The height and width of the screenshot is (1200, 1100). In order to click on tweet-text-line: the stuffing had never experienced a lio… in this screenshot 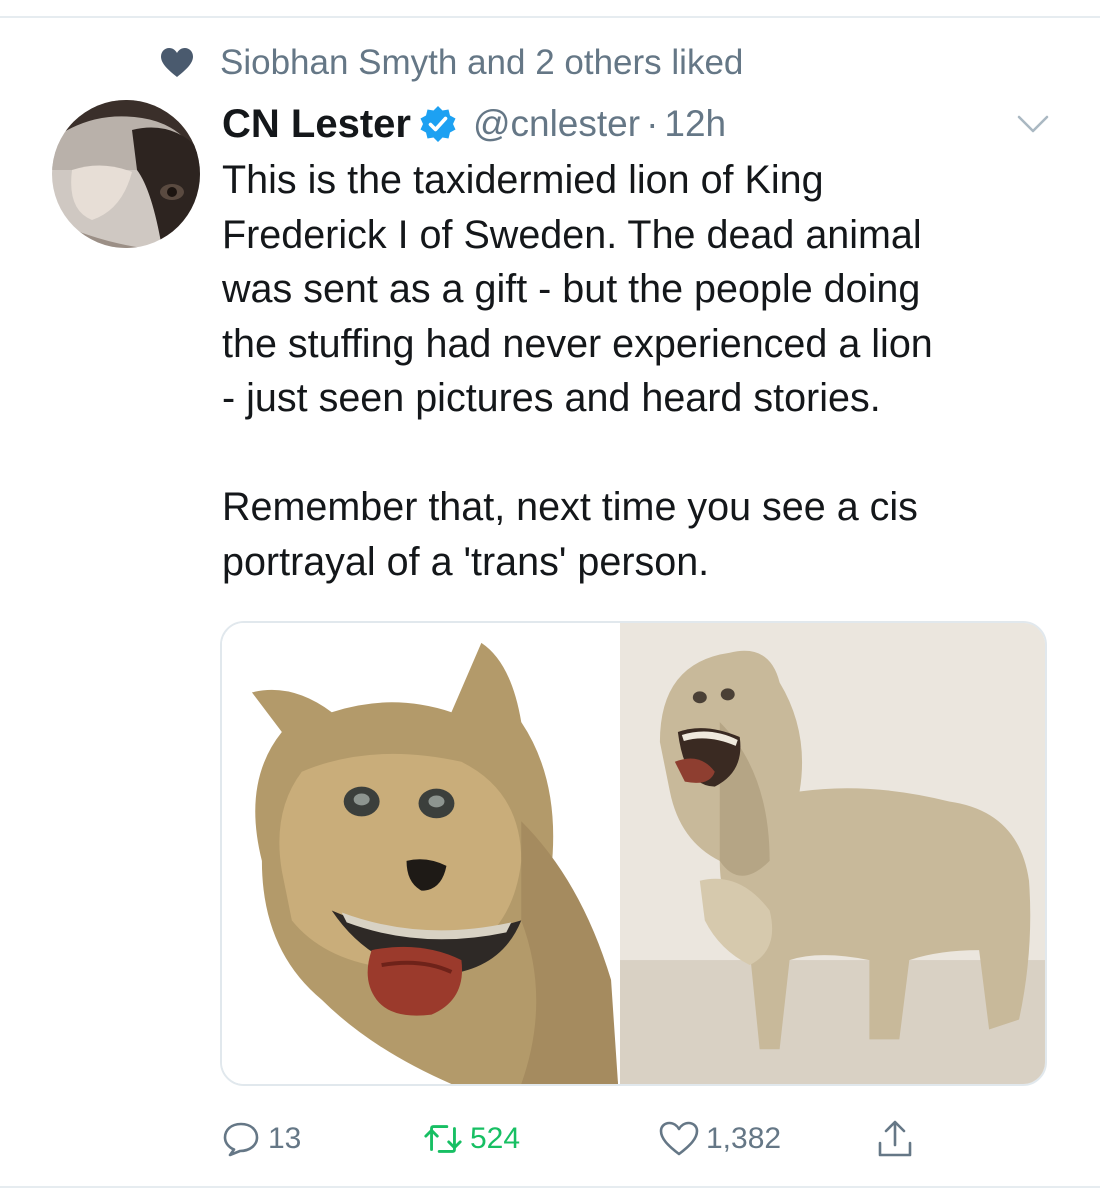, I will do `click(577, 343)`.